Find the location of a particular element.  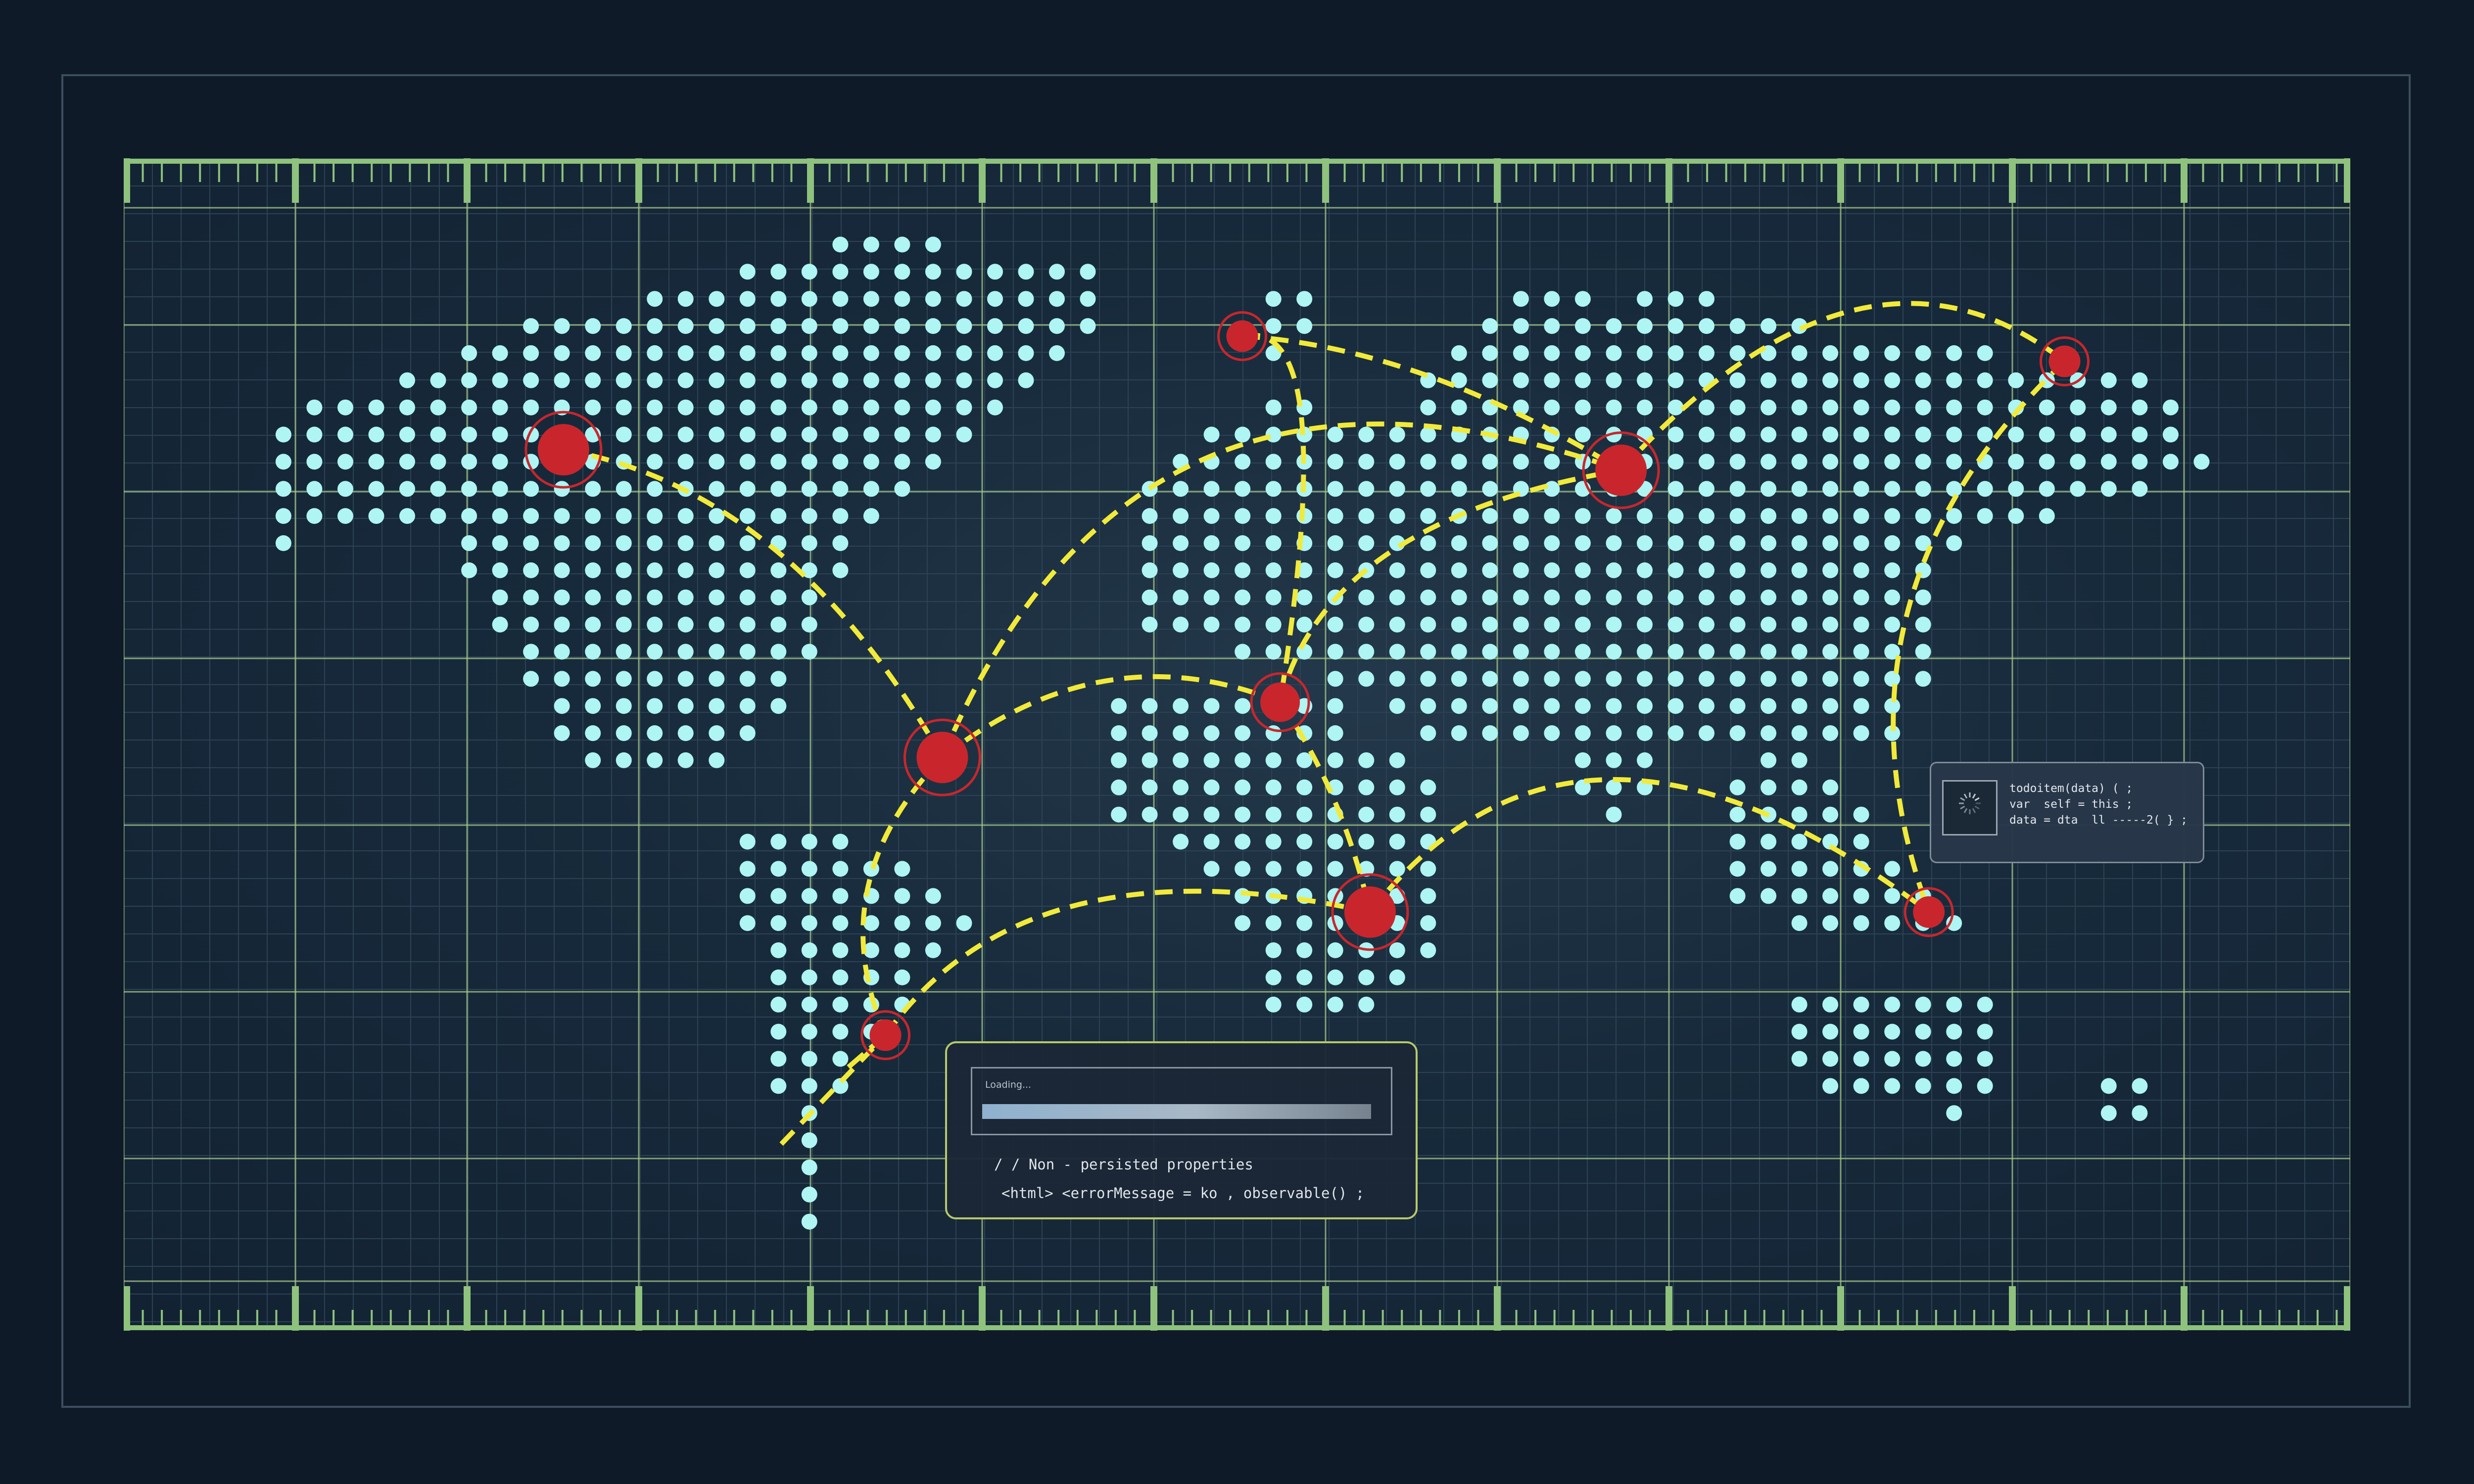

node-east-asia is located at coordinates (2065, 361).